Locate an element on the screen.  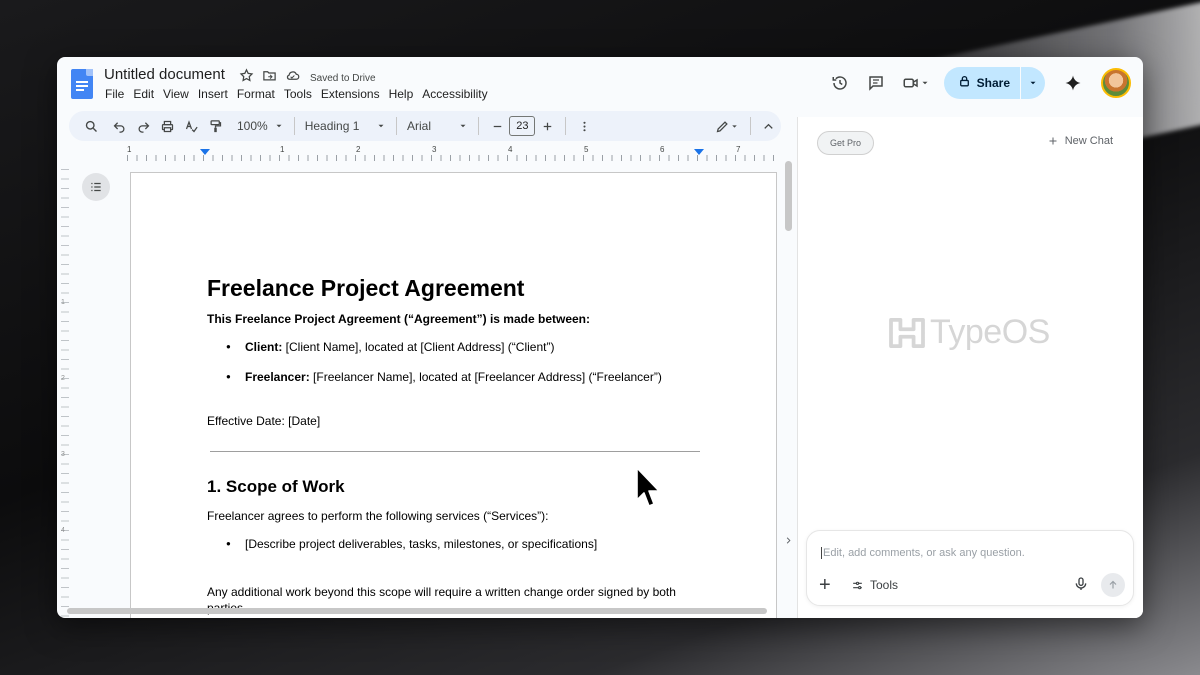
send-button is located at coordinates (1113, 585).